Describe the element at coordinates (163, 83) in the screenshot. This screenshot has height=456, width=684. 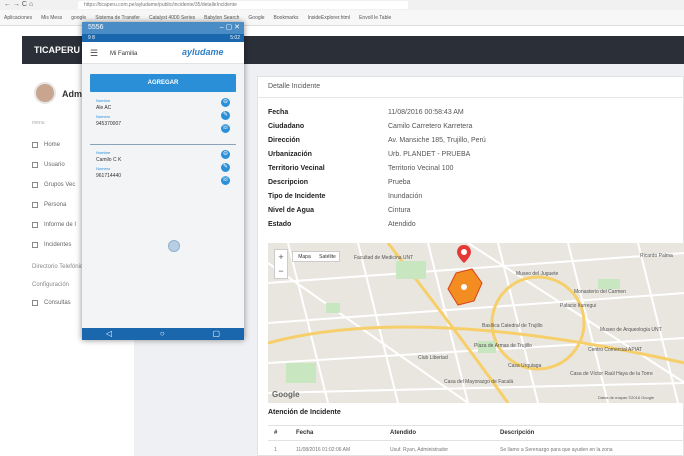
I see `add-button: AGREGAR` at that location.